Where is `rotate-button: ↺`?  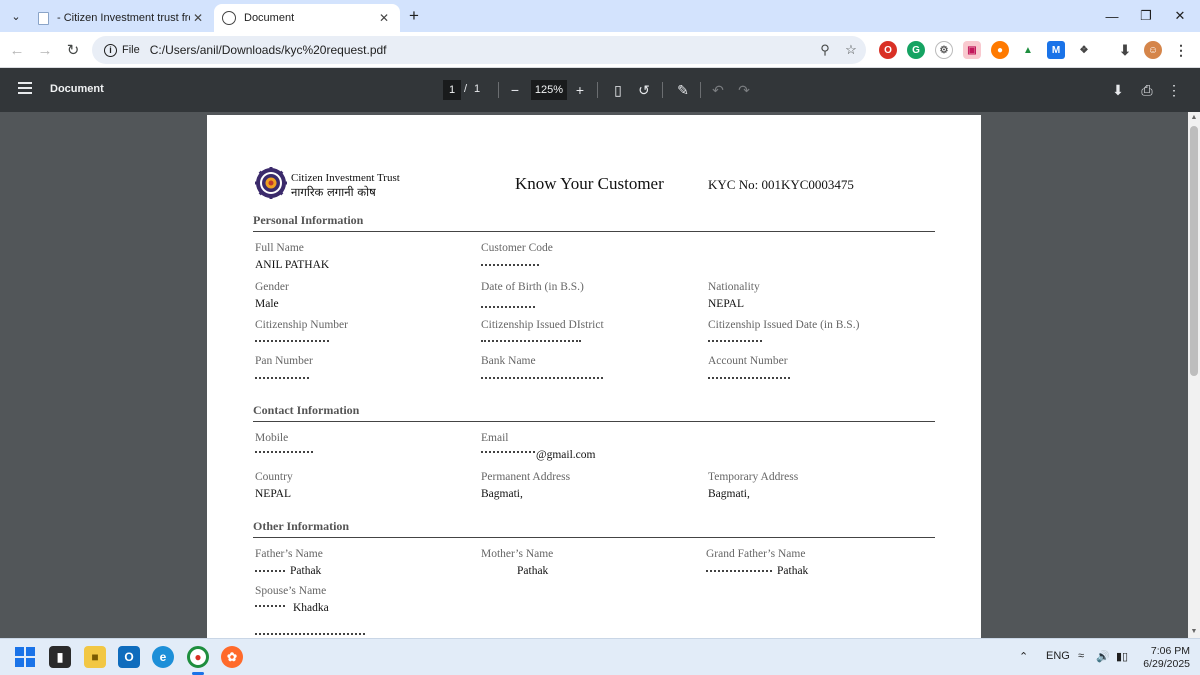
rotate-button: ↺ is located at coordinates (644, 90).